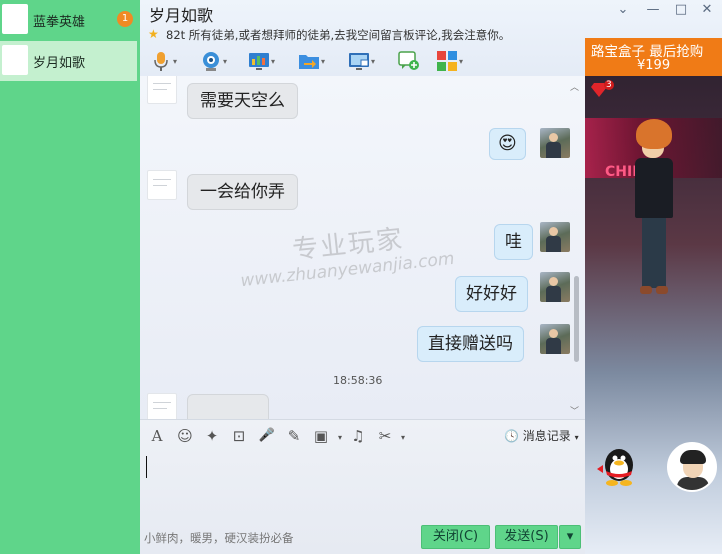 The width and height of the screenshot is (722, 554). What do you see at coordinates (59, 63) in the screenshot?
I see `contact-name: 岁月如歌` at bounding box center [59, 63].